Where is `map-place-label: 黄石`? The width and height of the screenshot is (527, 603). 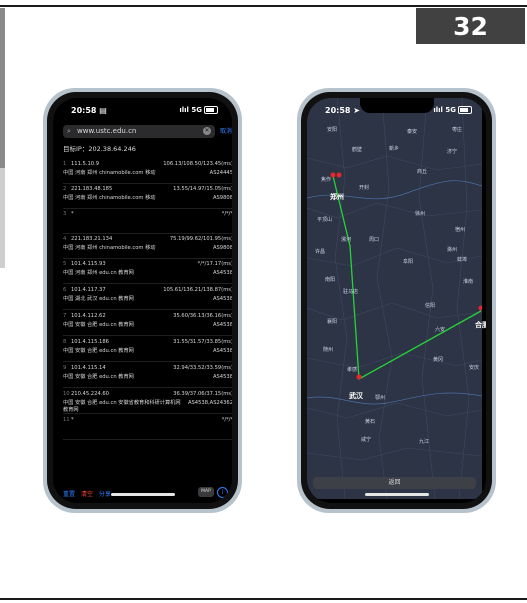 map-place-label: 黄石 is located at coordinates (370, 422).